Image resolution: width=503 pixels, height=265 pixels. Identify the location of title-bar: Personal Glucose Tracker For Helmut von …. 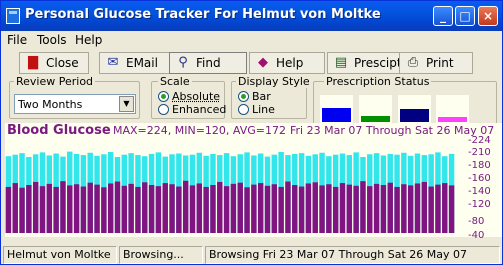
(251, 16).